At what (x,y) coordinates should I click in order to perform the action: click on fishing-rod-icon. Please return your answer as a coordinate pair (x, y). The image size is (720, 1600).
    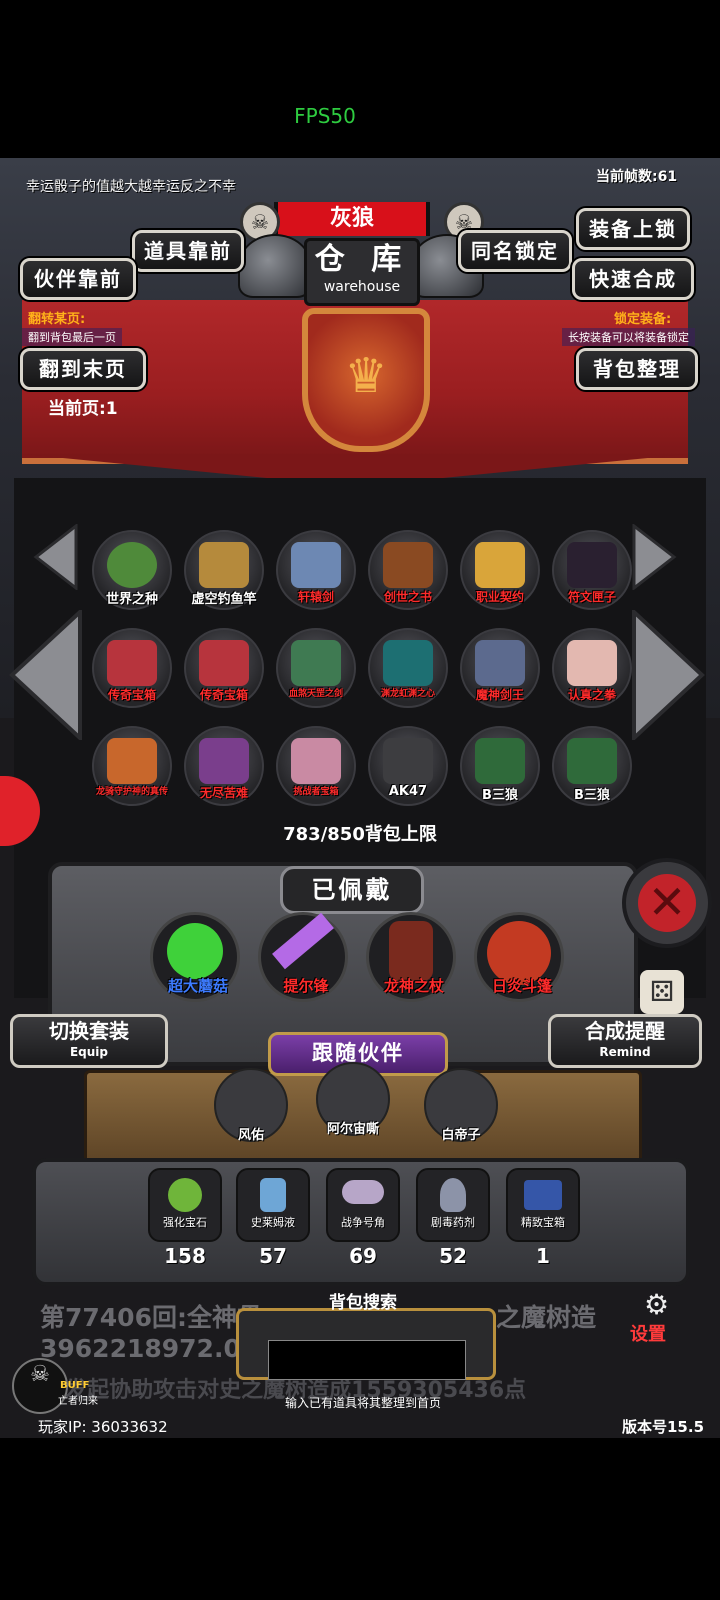
    Looking at the image, I should click on (224, 565).